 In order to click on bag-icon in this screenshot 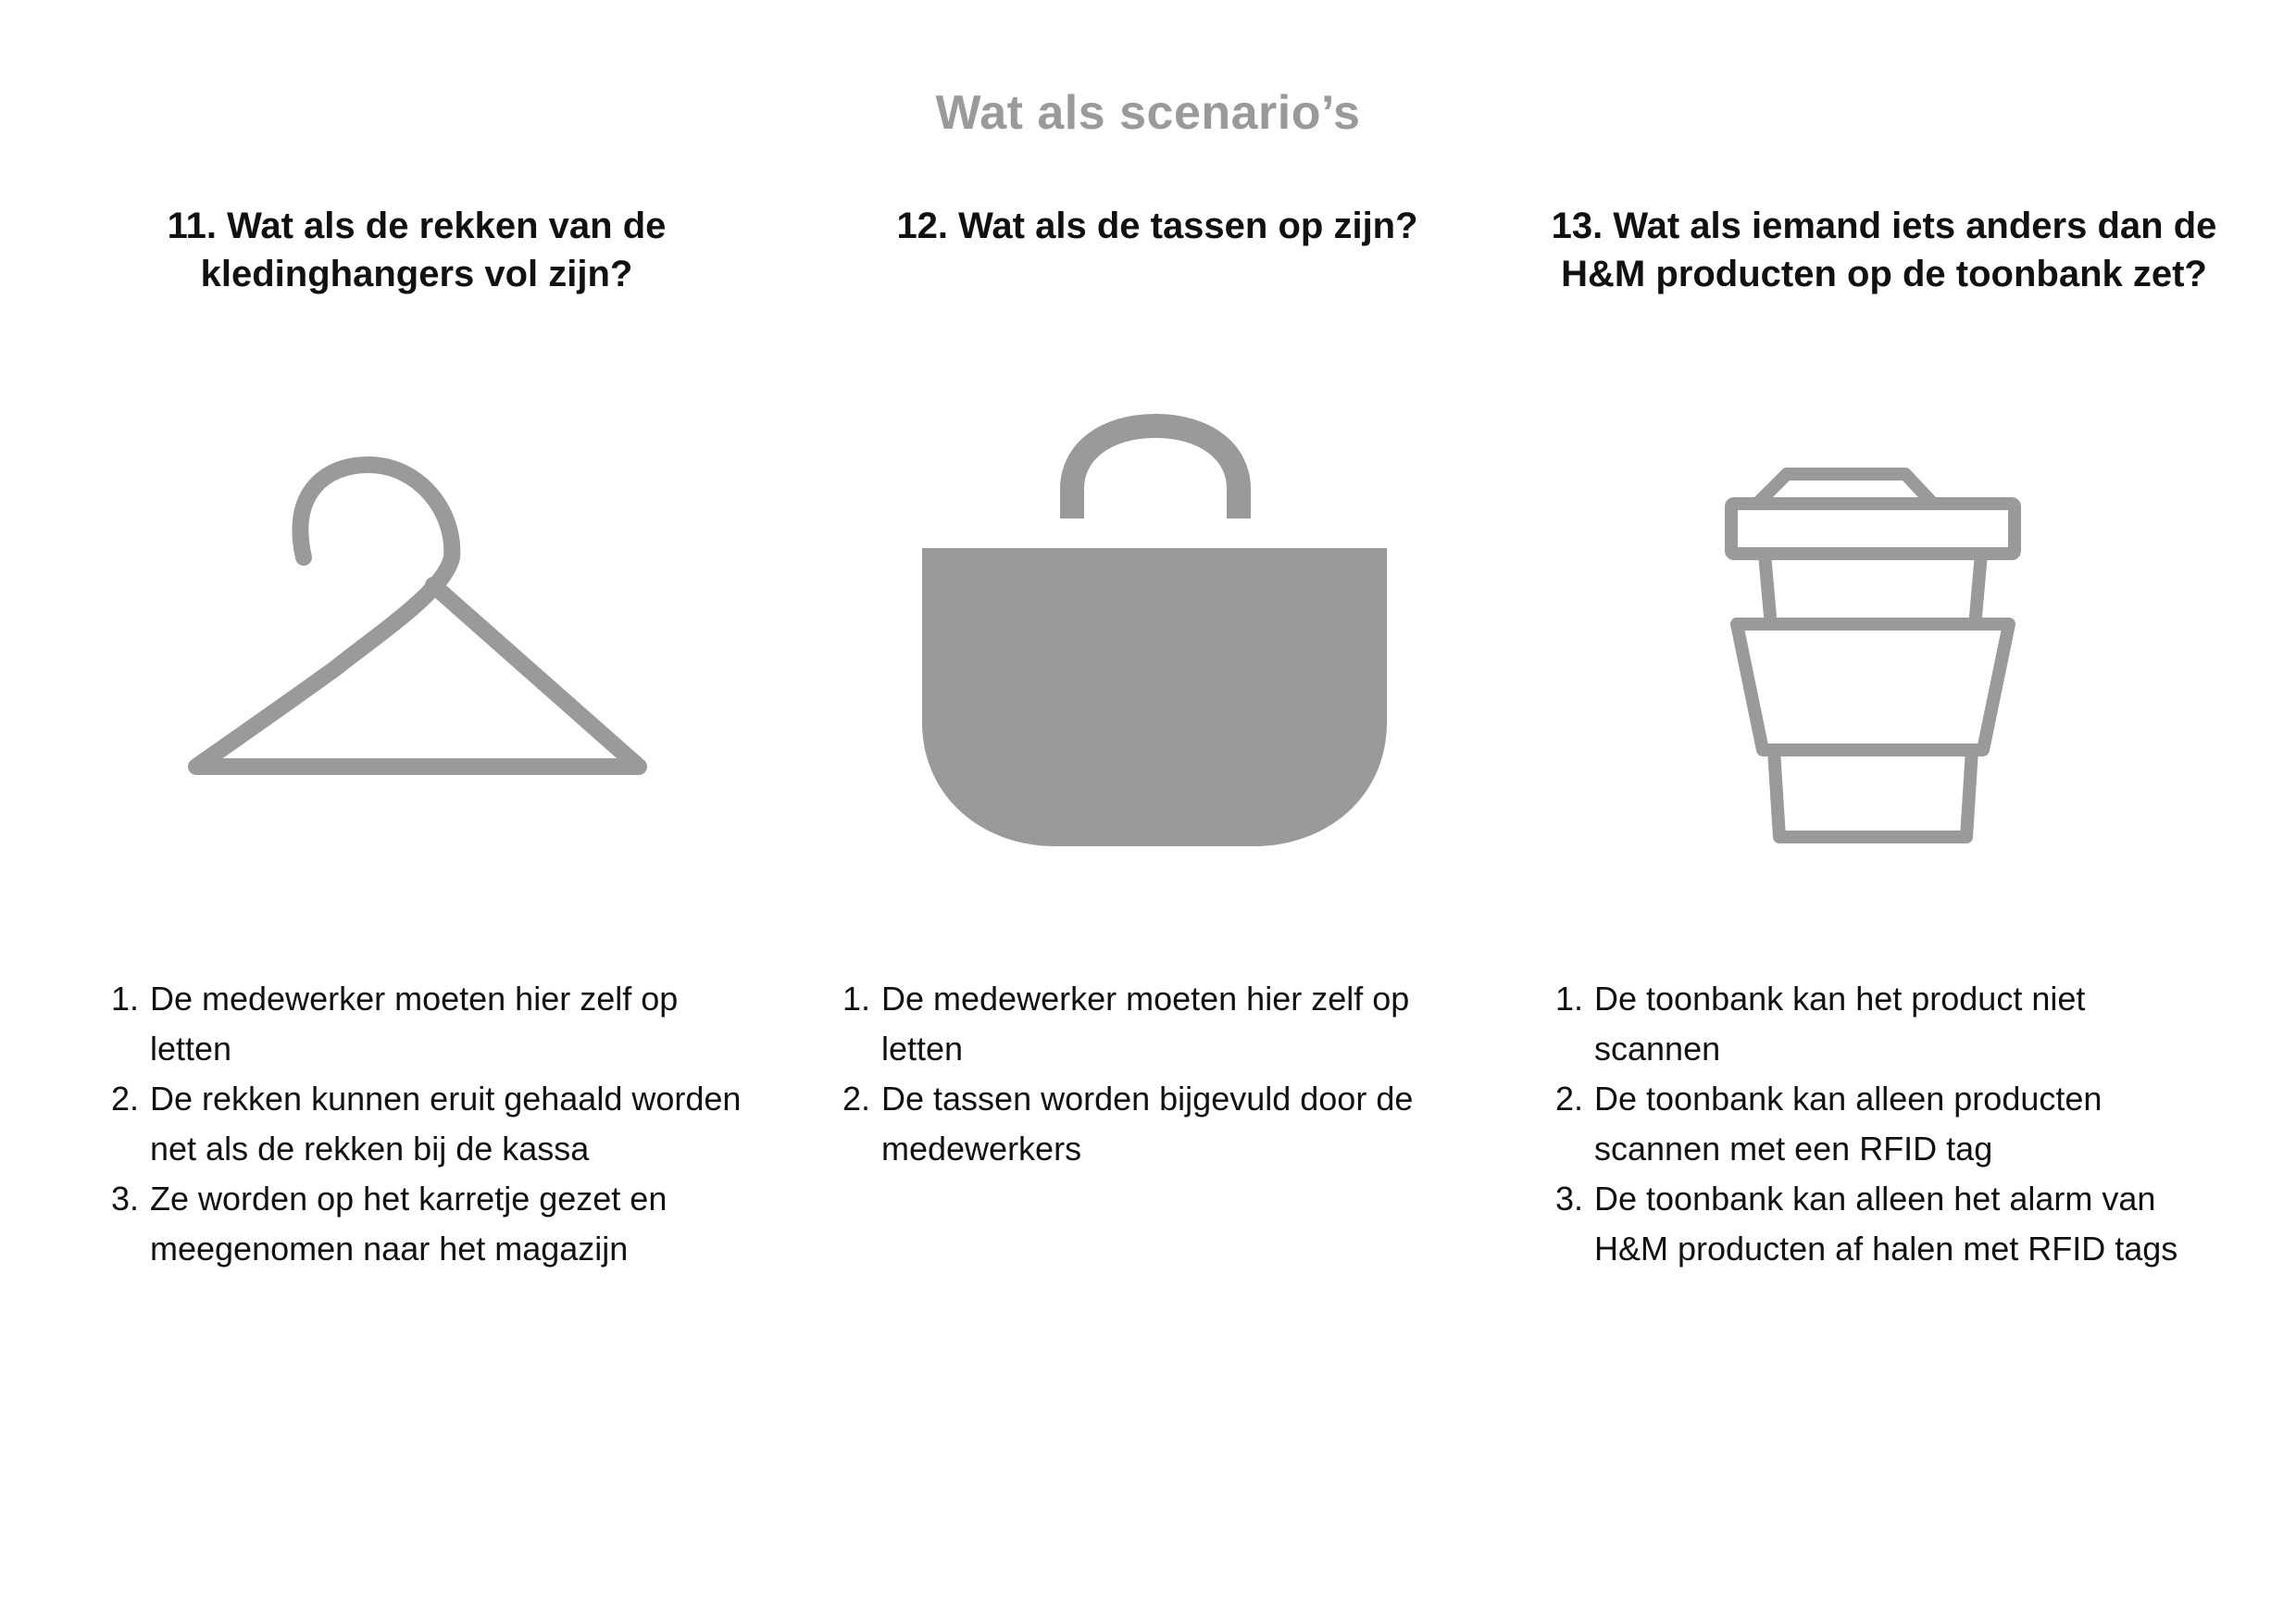, I will do `click(1154, 629)`.